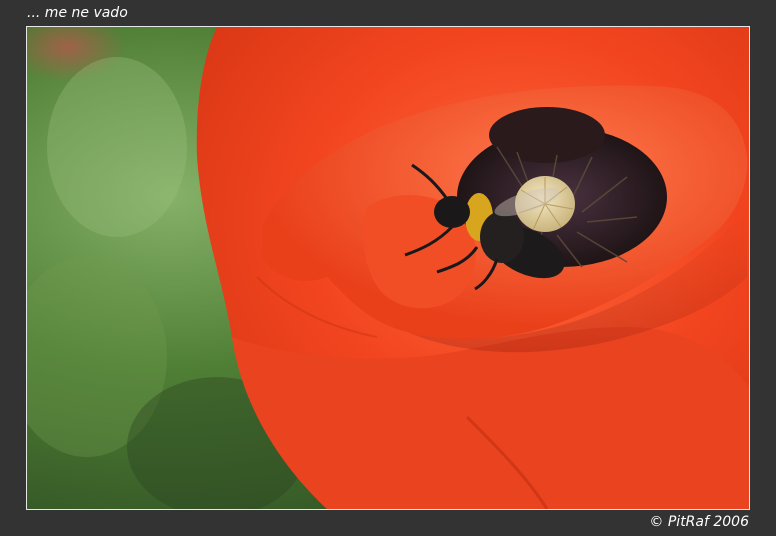 This screenshot has width=776, height=536. I want to click on bee-thorax, so click(502, 237).